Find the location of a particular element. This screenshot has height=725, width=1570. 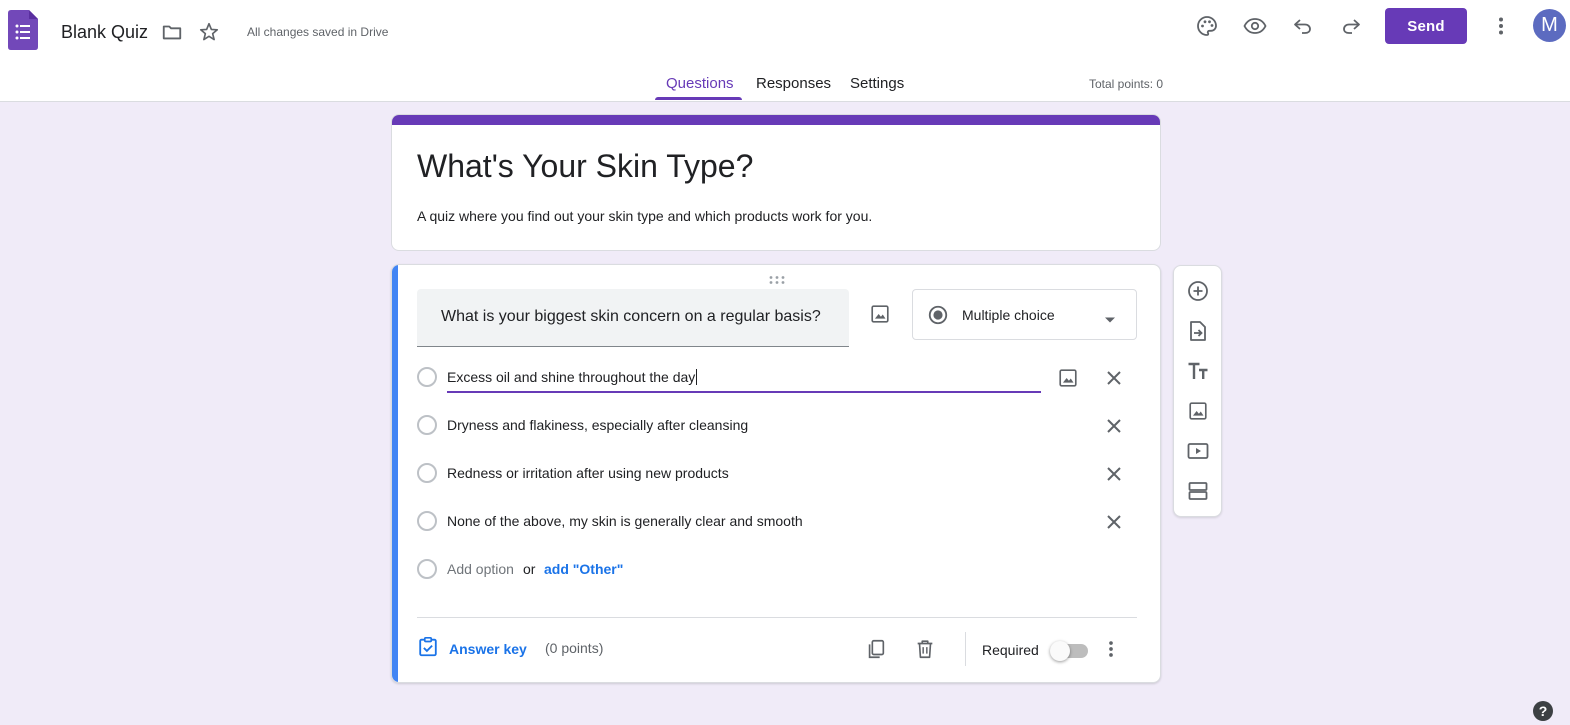

redo-icon is located at coordinates (1351, 26).